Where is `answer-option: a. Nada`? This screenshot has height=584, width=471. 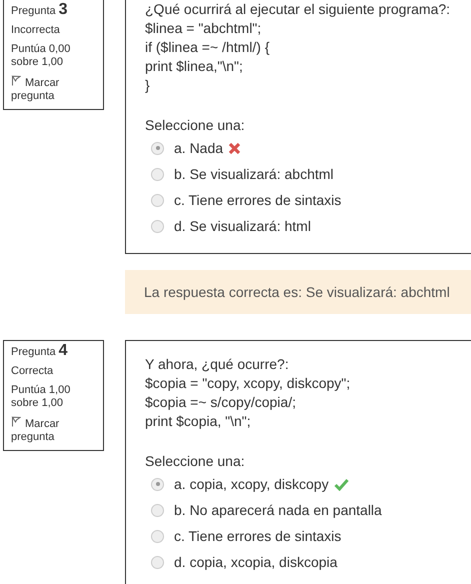 answer-option: a. Nada is located at coordinates (199, 148).